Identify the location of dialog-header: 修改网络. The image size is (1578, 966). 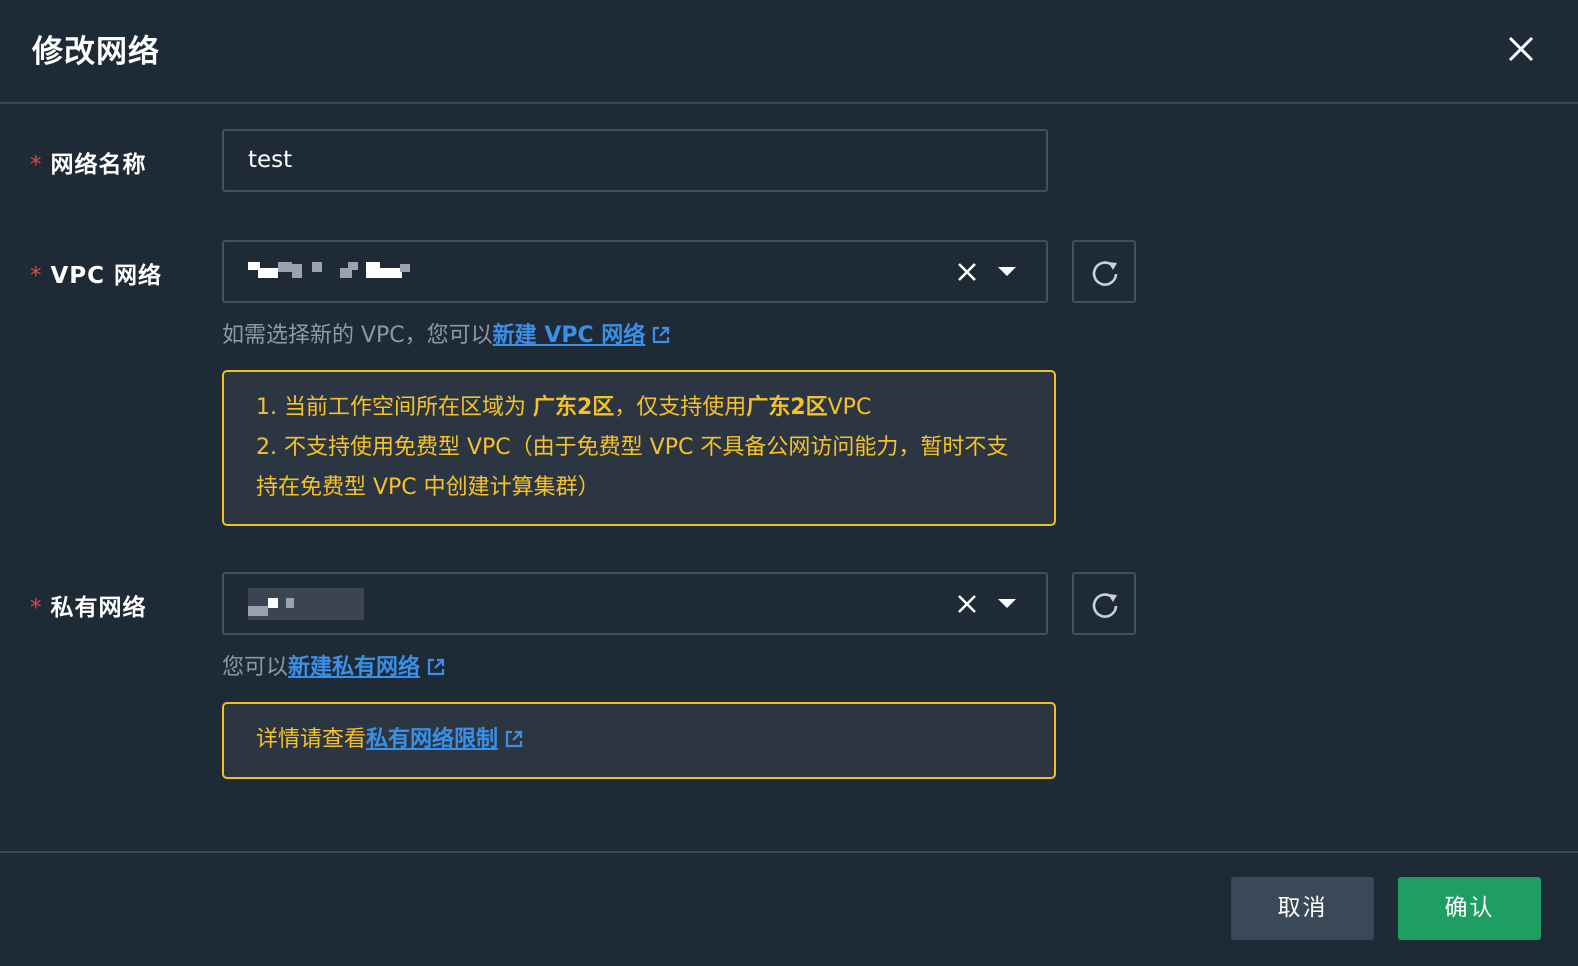
(789, 52).